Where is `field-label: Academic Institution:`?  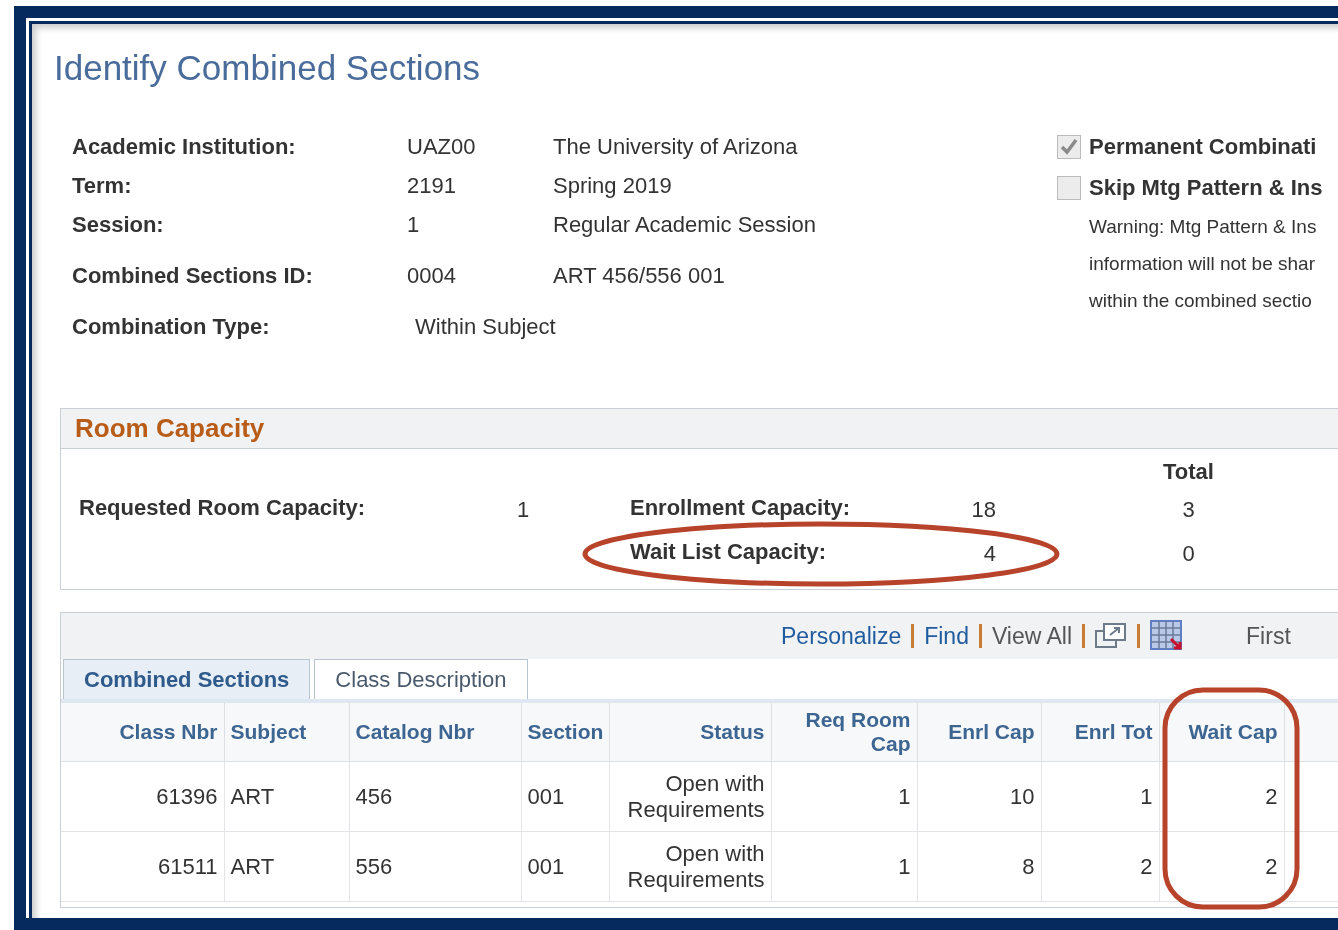 field-label: Academic Institution: is located at coordinates (184, 146).